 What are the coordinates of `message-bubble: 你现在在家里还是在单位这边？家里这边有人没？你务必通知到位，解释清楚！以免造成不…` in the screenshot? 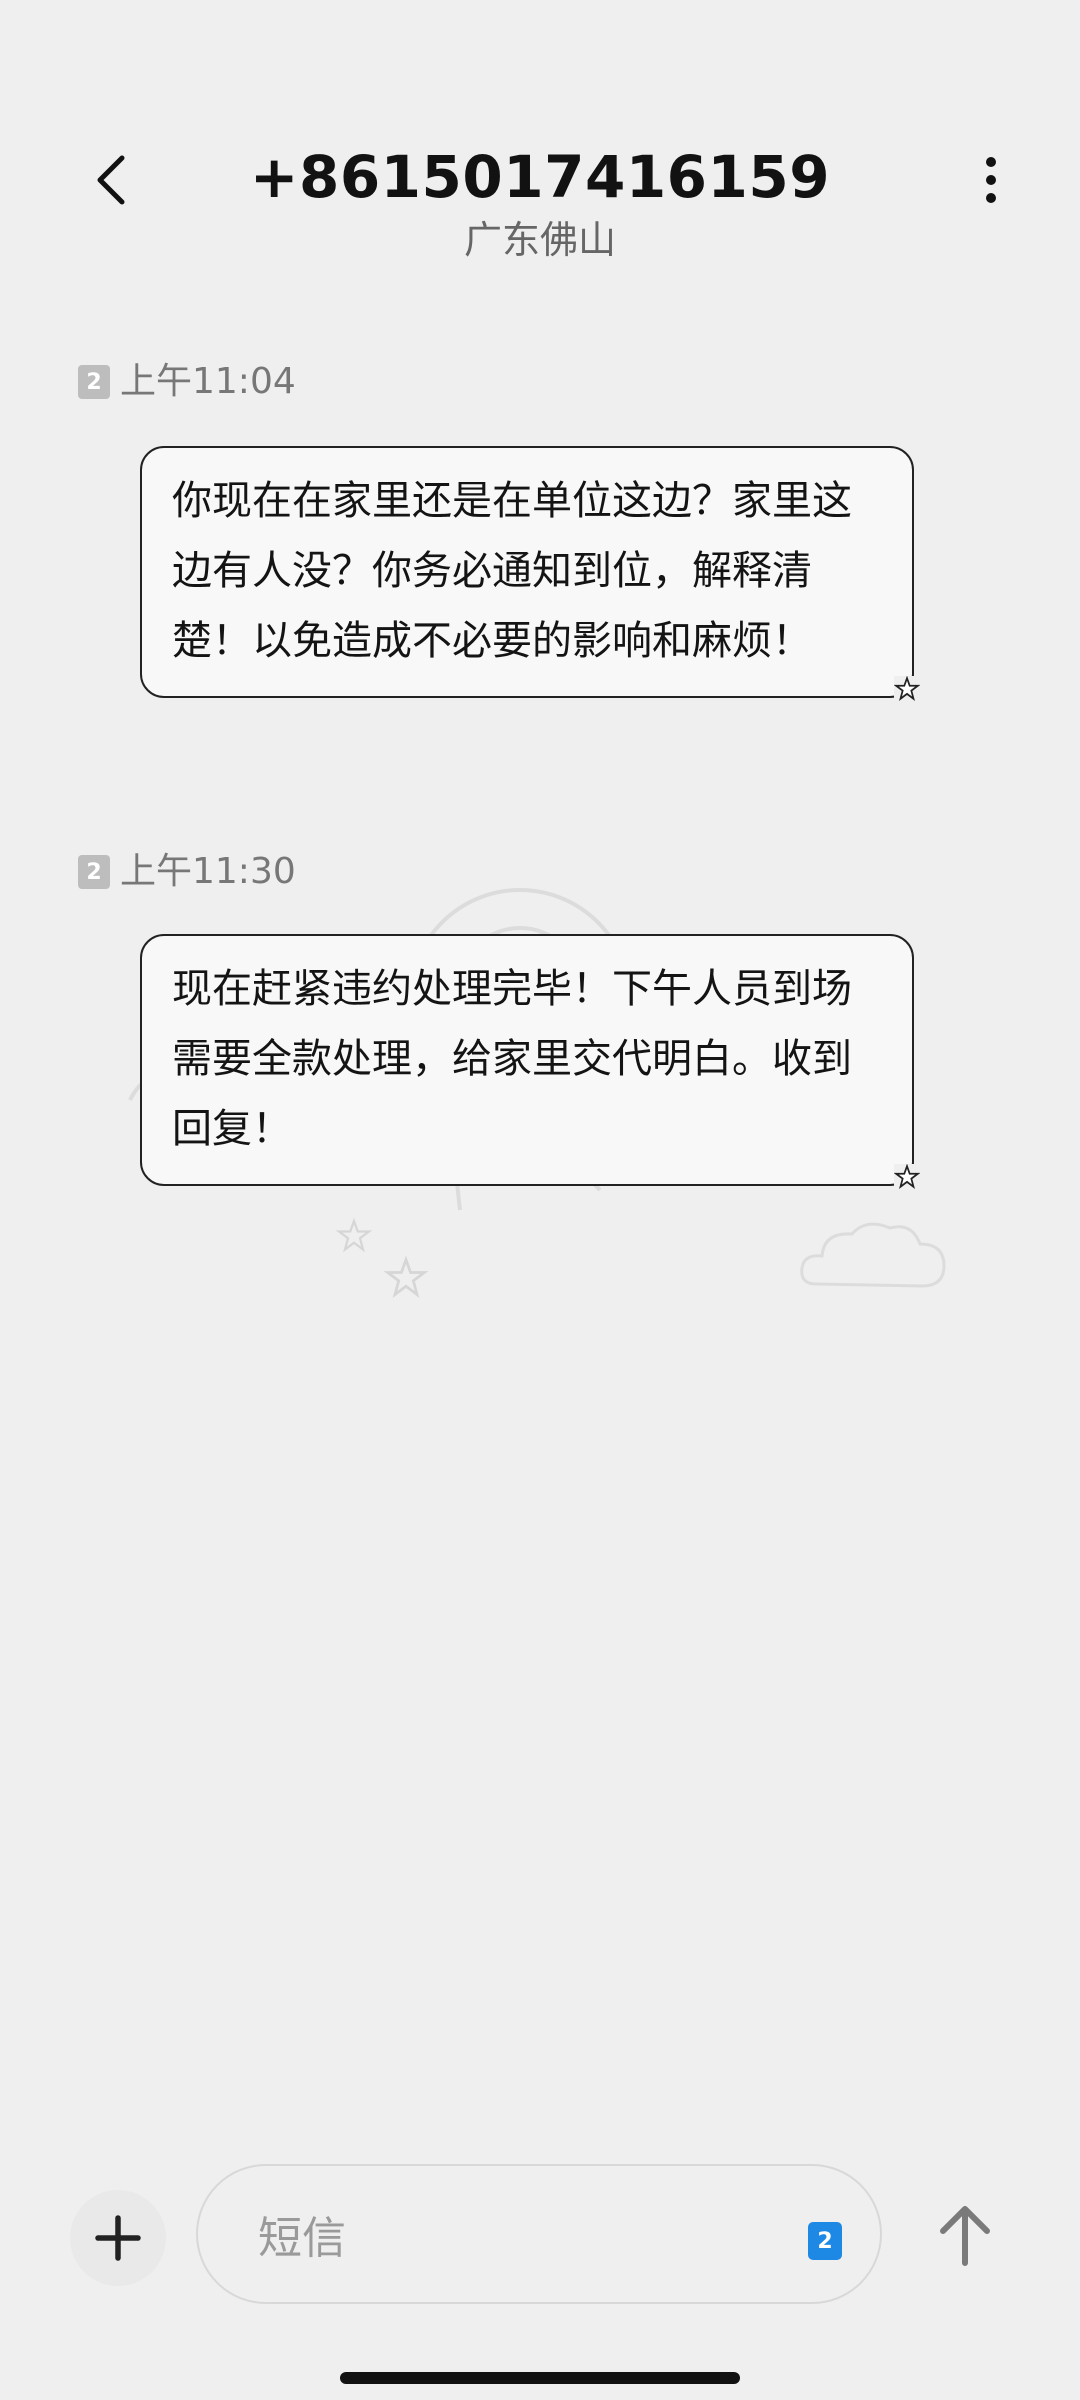 It's located at (530, 574).